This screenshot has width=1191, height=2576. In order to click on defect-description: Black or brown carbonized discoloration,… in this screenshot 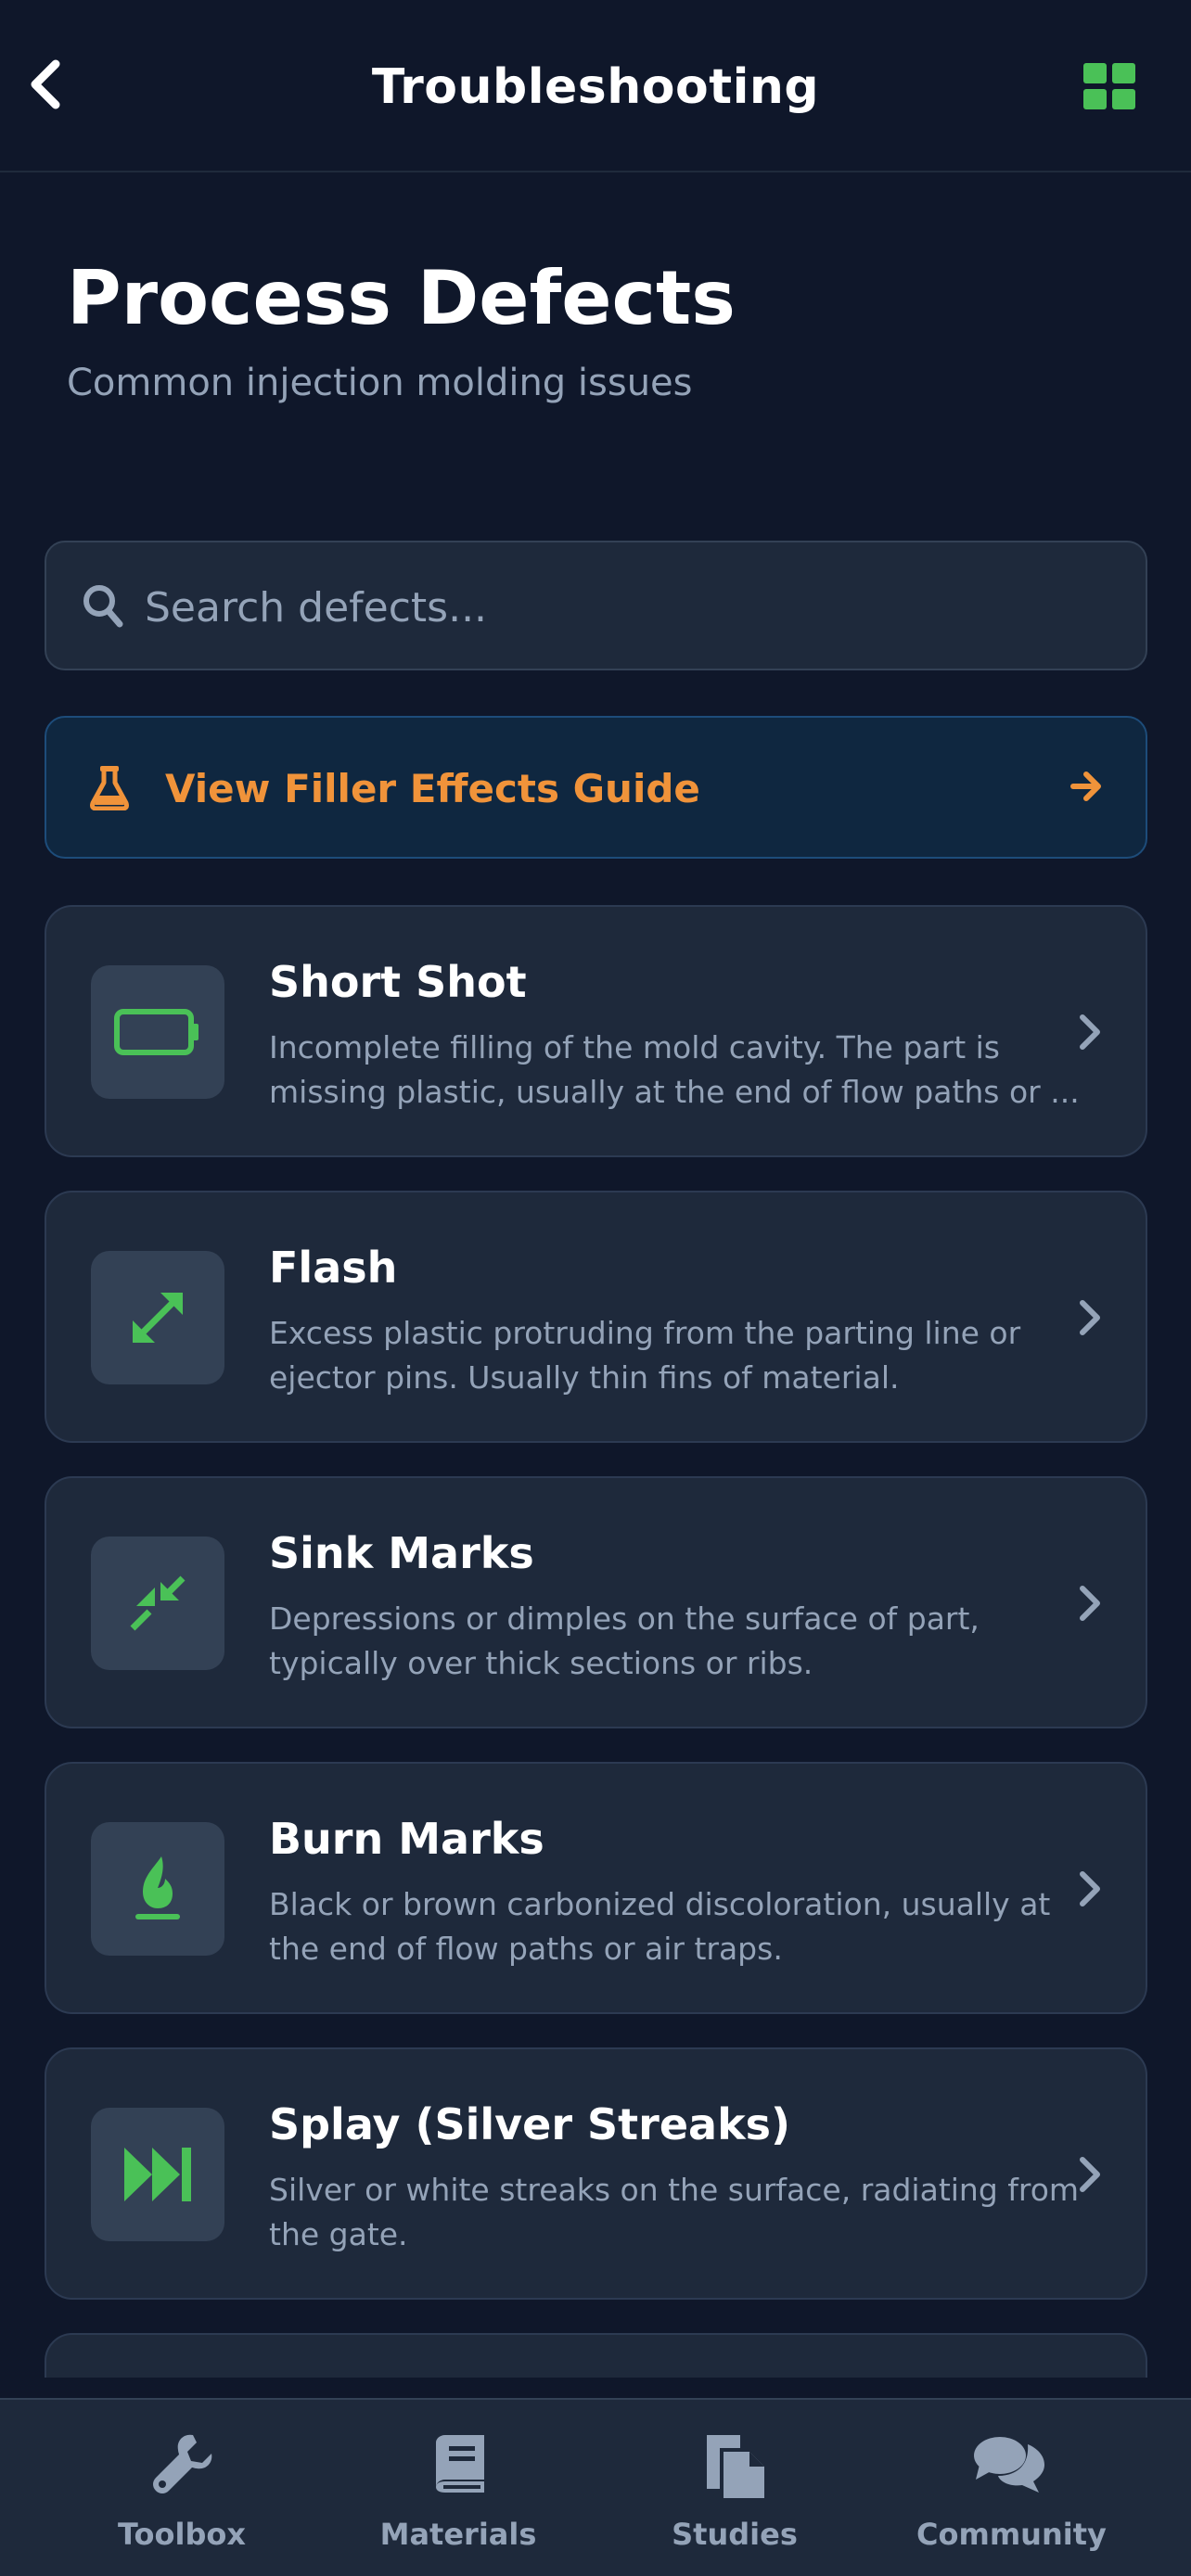, I will do `click(660, 1927)`.